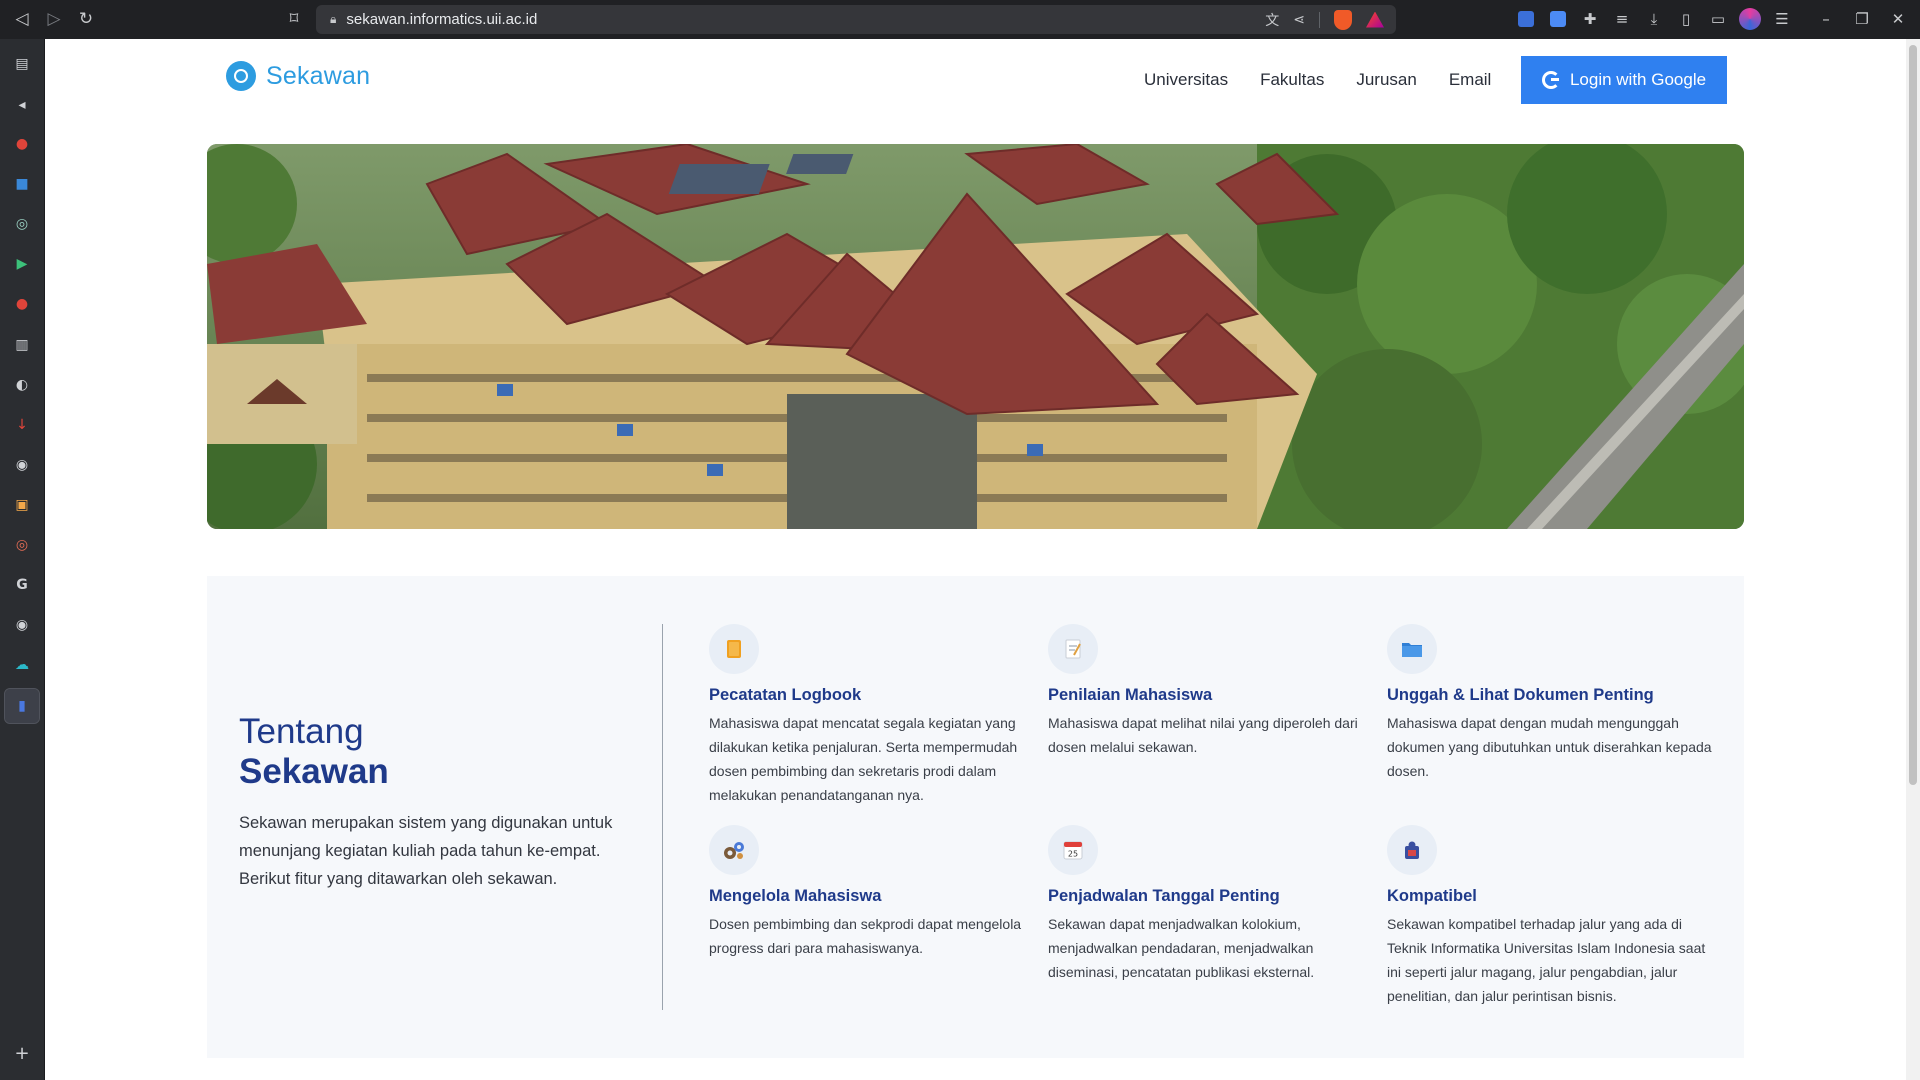 The image size is (1920, 1080). I want to click on login-label: Login with Google, so click(1638, 79).